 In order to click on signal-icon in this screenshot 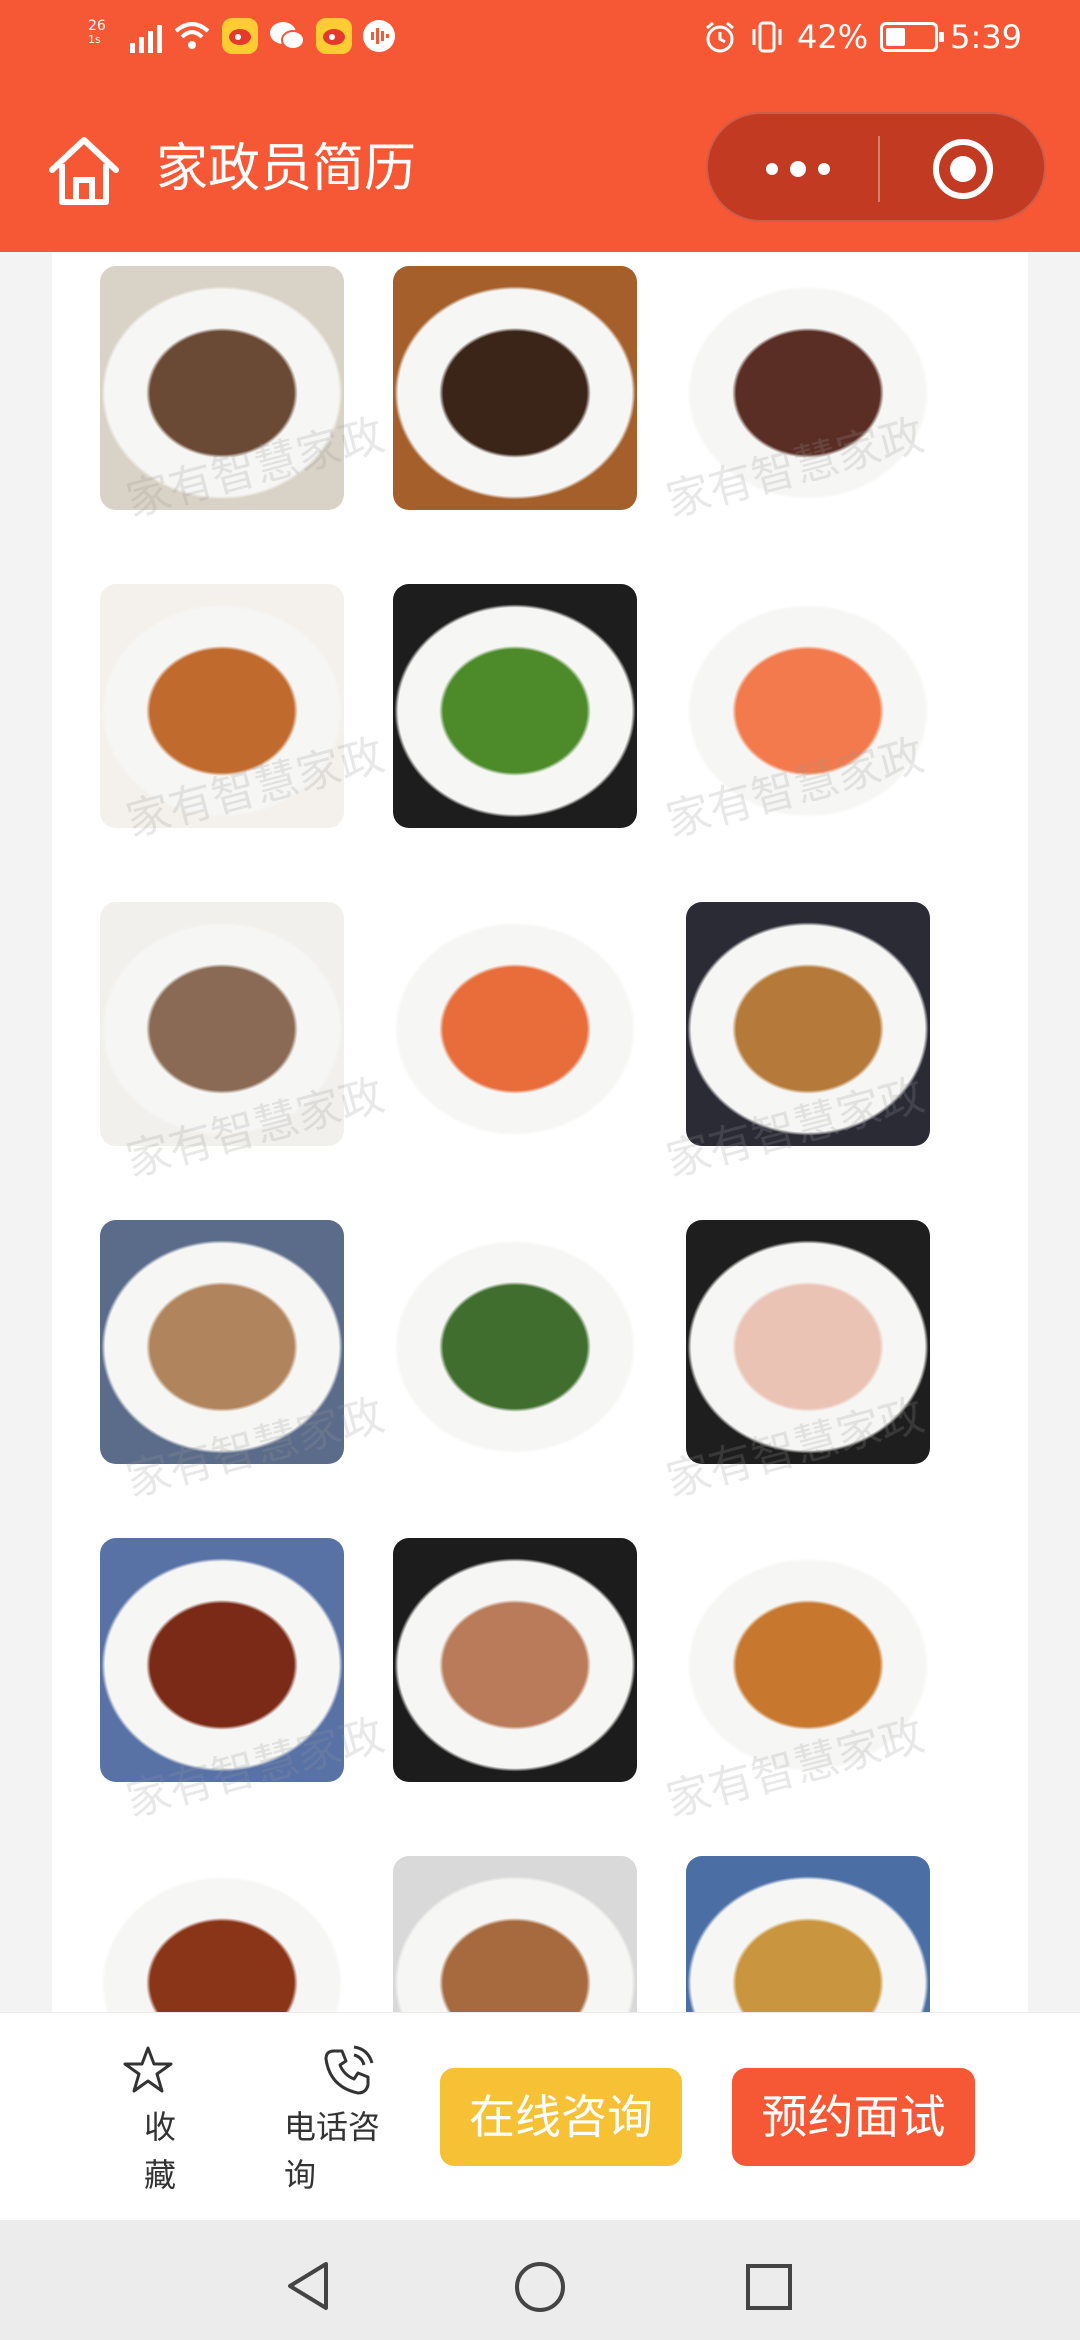, I will do `click(146, 36)`.